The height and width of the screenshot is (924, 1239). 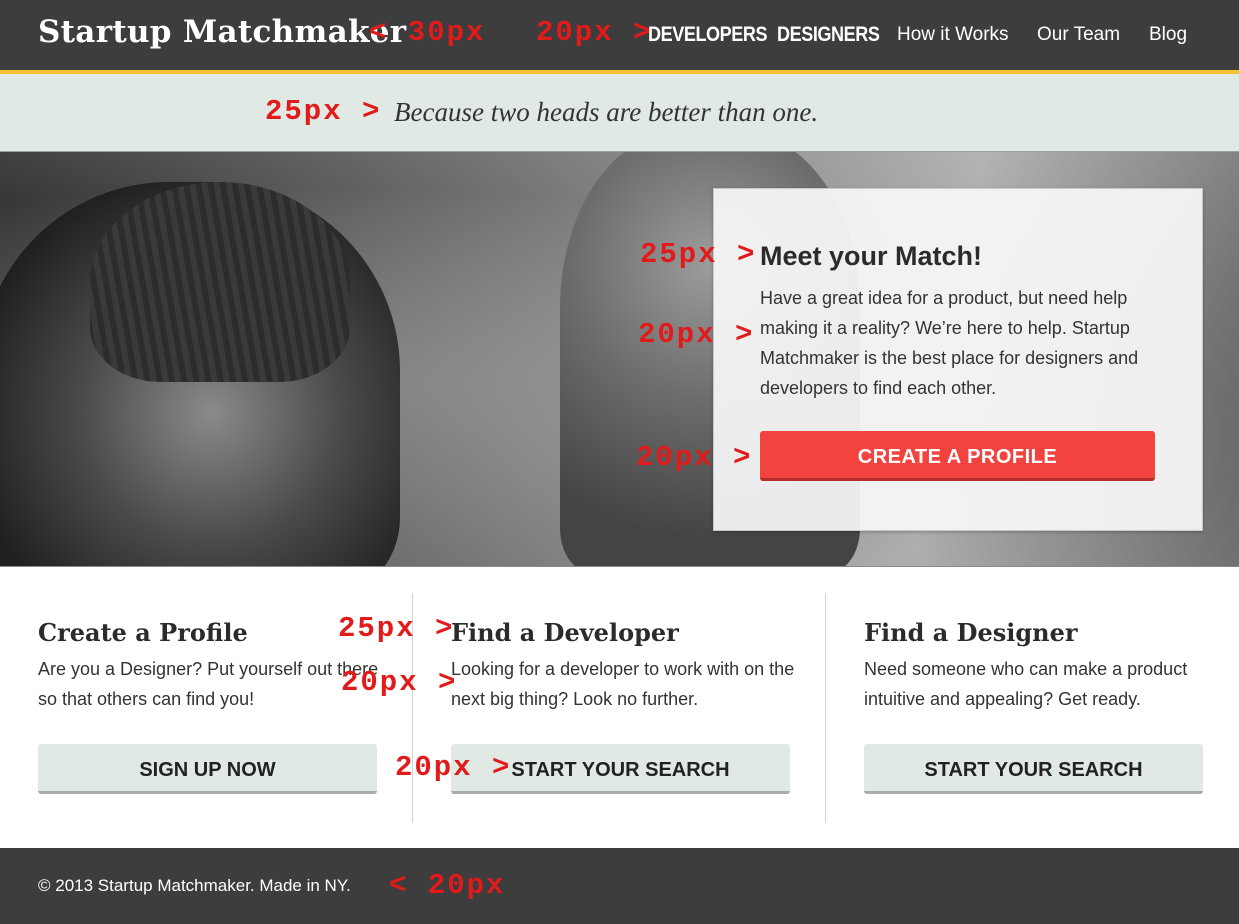 I want to click on annotation-column-title-spacing: 25px >, so click(x=396, y=628).